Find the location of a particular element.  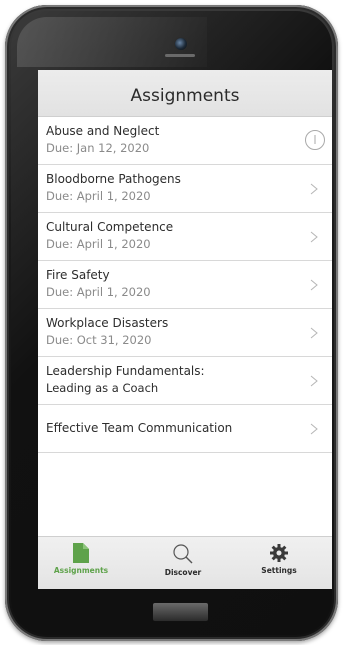

assignment-title: Workplace Disasters is located at coordinates (107, 323).